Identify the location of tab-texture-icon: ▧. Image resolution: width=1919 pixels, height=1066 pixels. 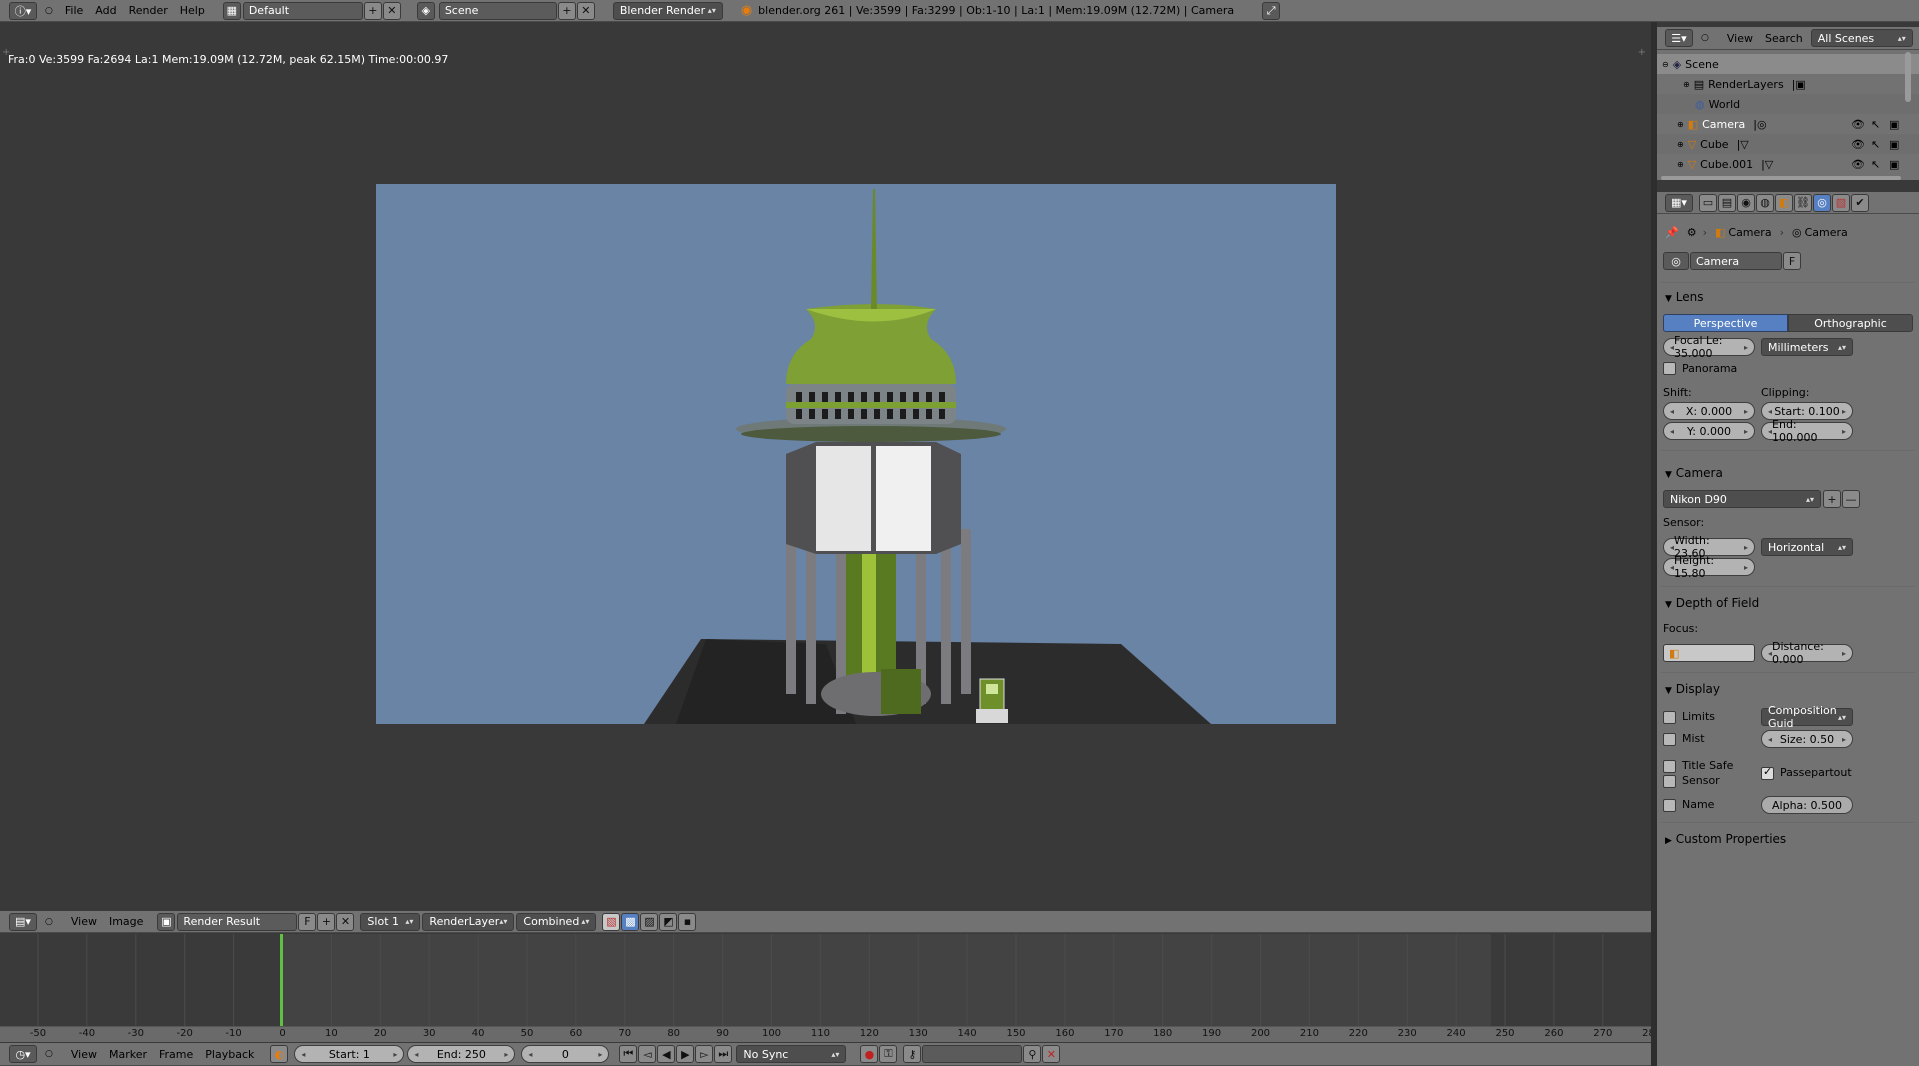
(1841, 202).